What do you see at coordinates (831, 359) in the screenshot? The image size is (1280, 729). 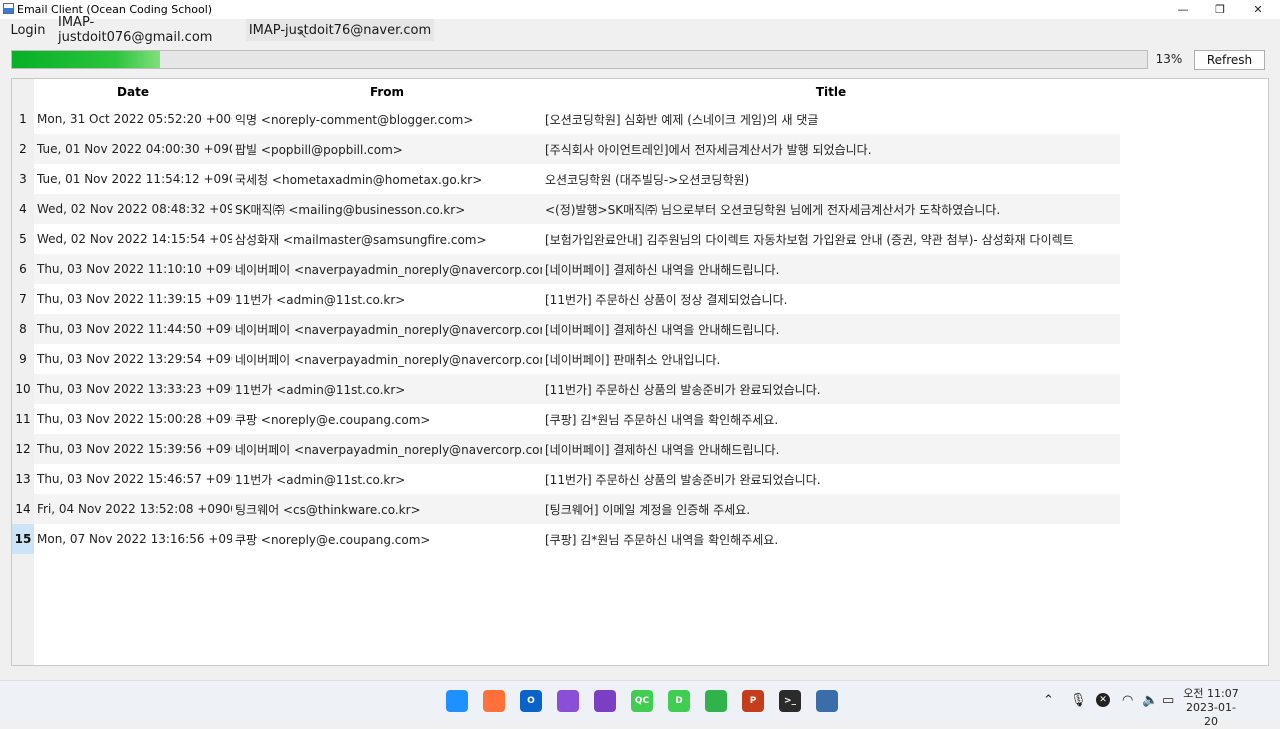 I see `cell-title: [네이버페이] 판매취소 안내입니다.` at bounding box center [831, 359].